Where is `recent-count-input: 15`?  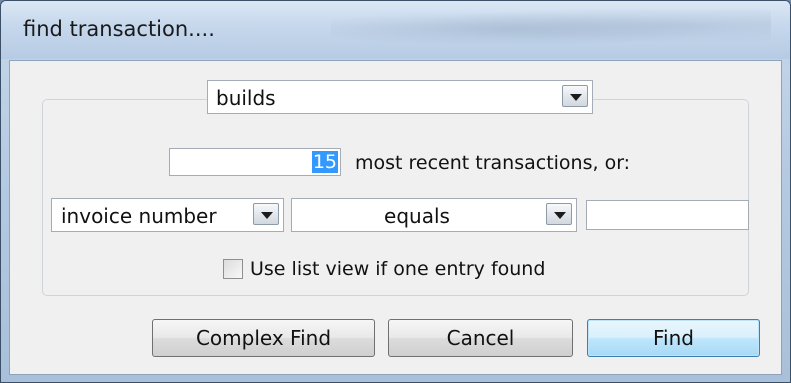
recent-count-input: 15 is located at coordinates (255, 162).